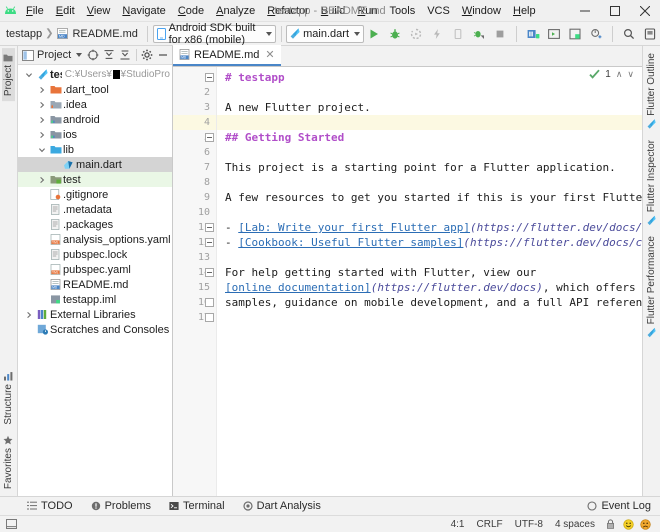 The image size is (660, 532). I want to click on tree-node-pubspec-yaml: YML pubspec.yaml, so click(95, 269).